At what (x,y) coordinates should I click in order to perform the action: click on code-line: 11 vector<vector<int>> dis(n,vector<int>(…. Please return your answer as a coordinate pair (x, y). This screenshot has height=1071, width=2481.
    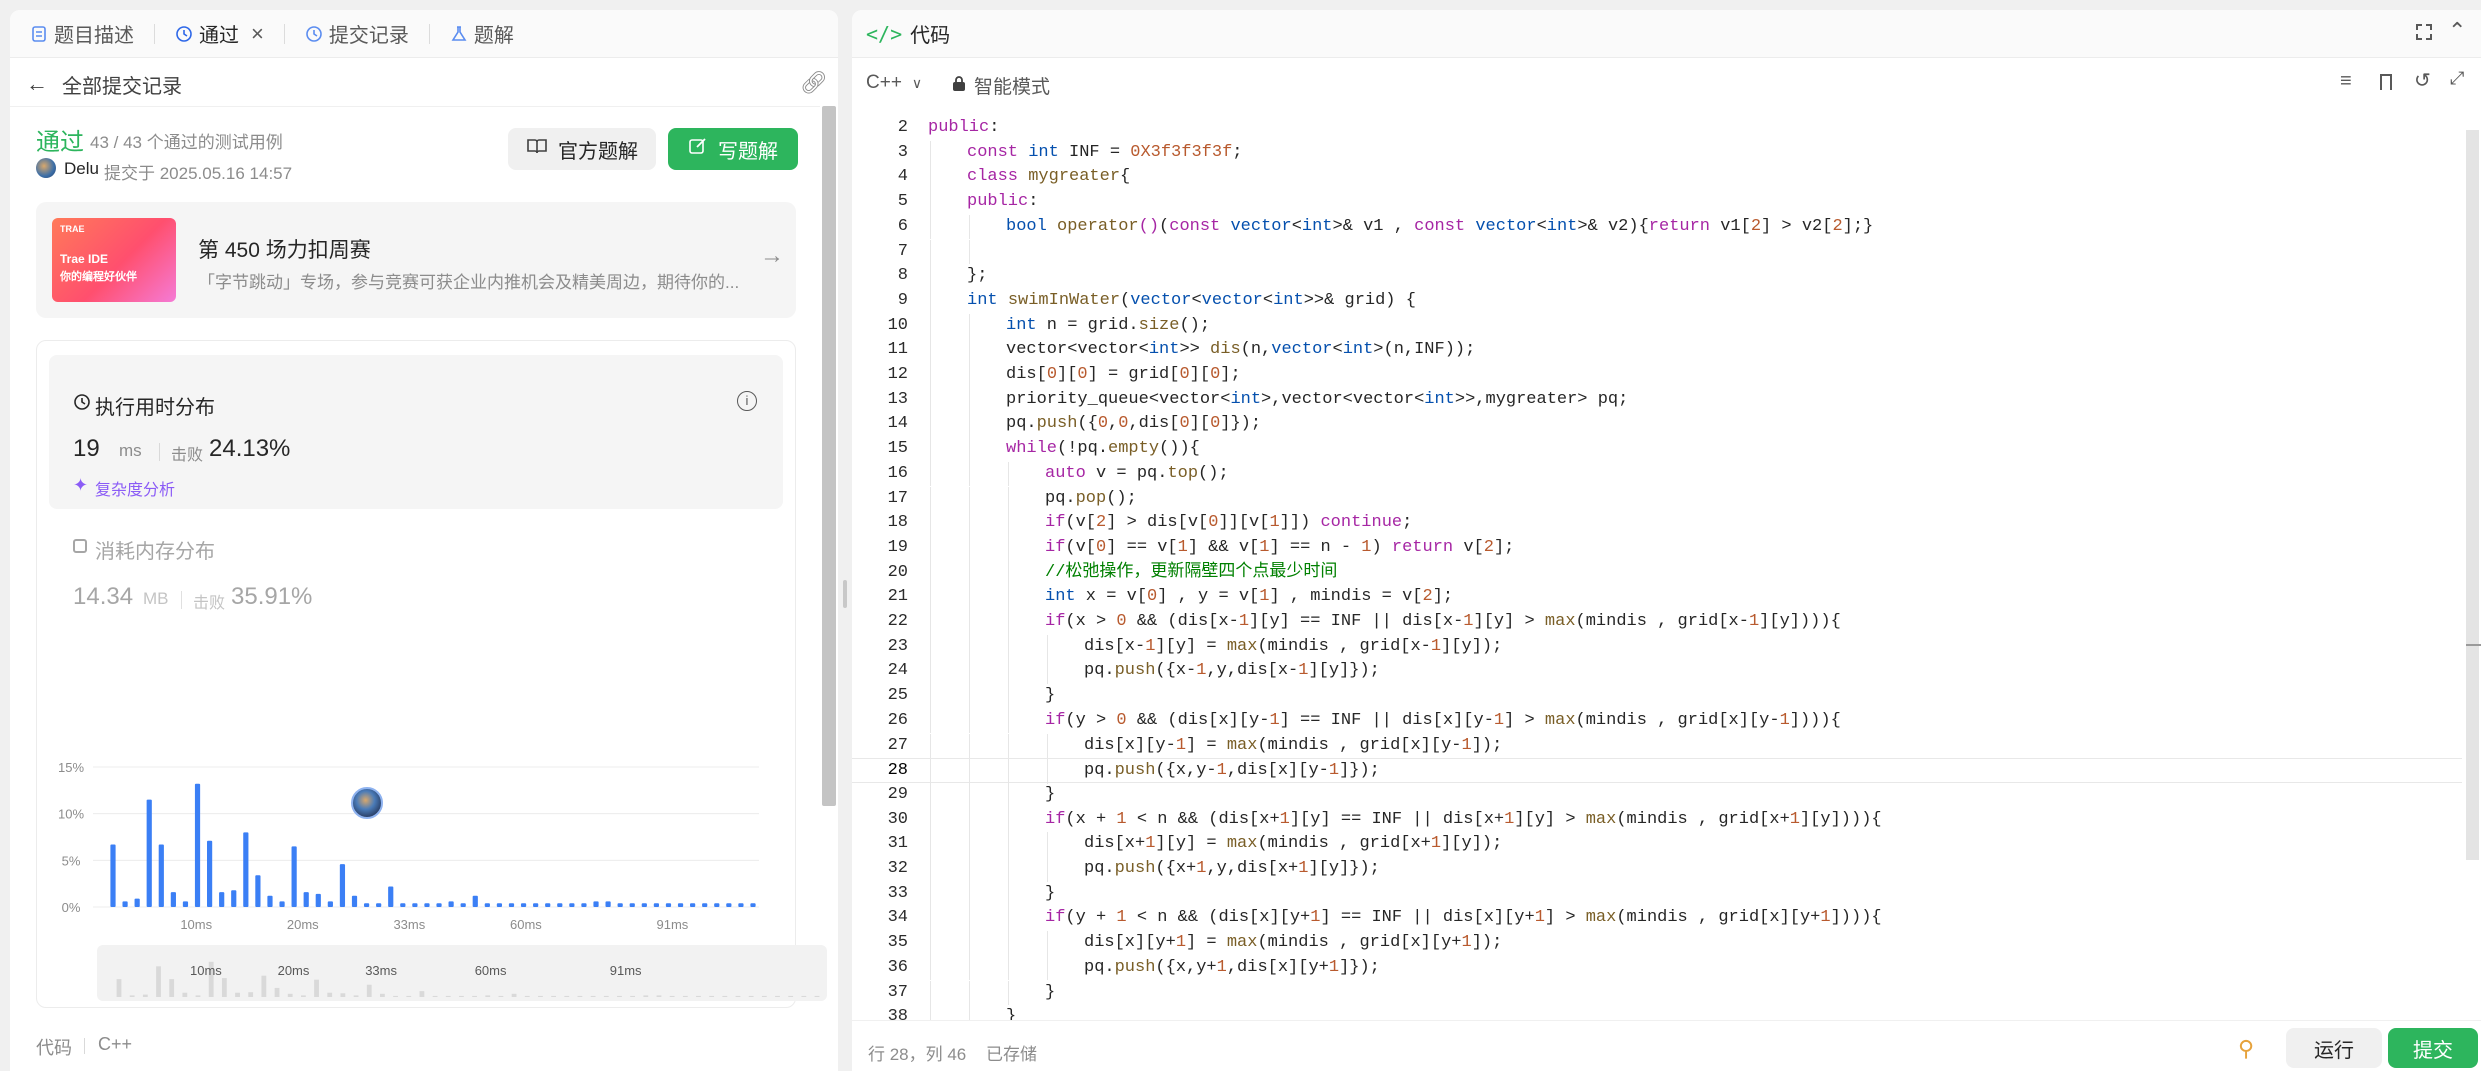
    Looking at the image, I should click on (1657, 350).